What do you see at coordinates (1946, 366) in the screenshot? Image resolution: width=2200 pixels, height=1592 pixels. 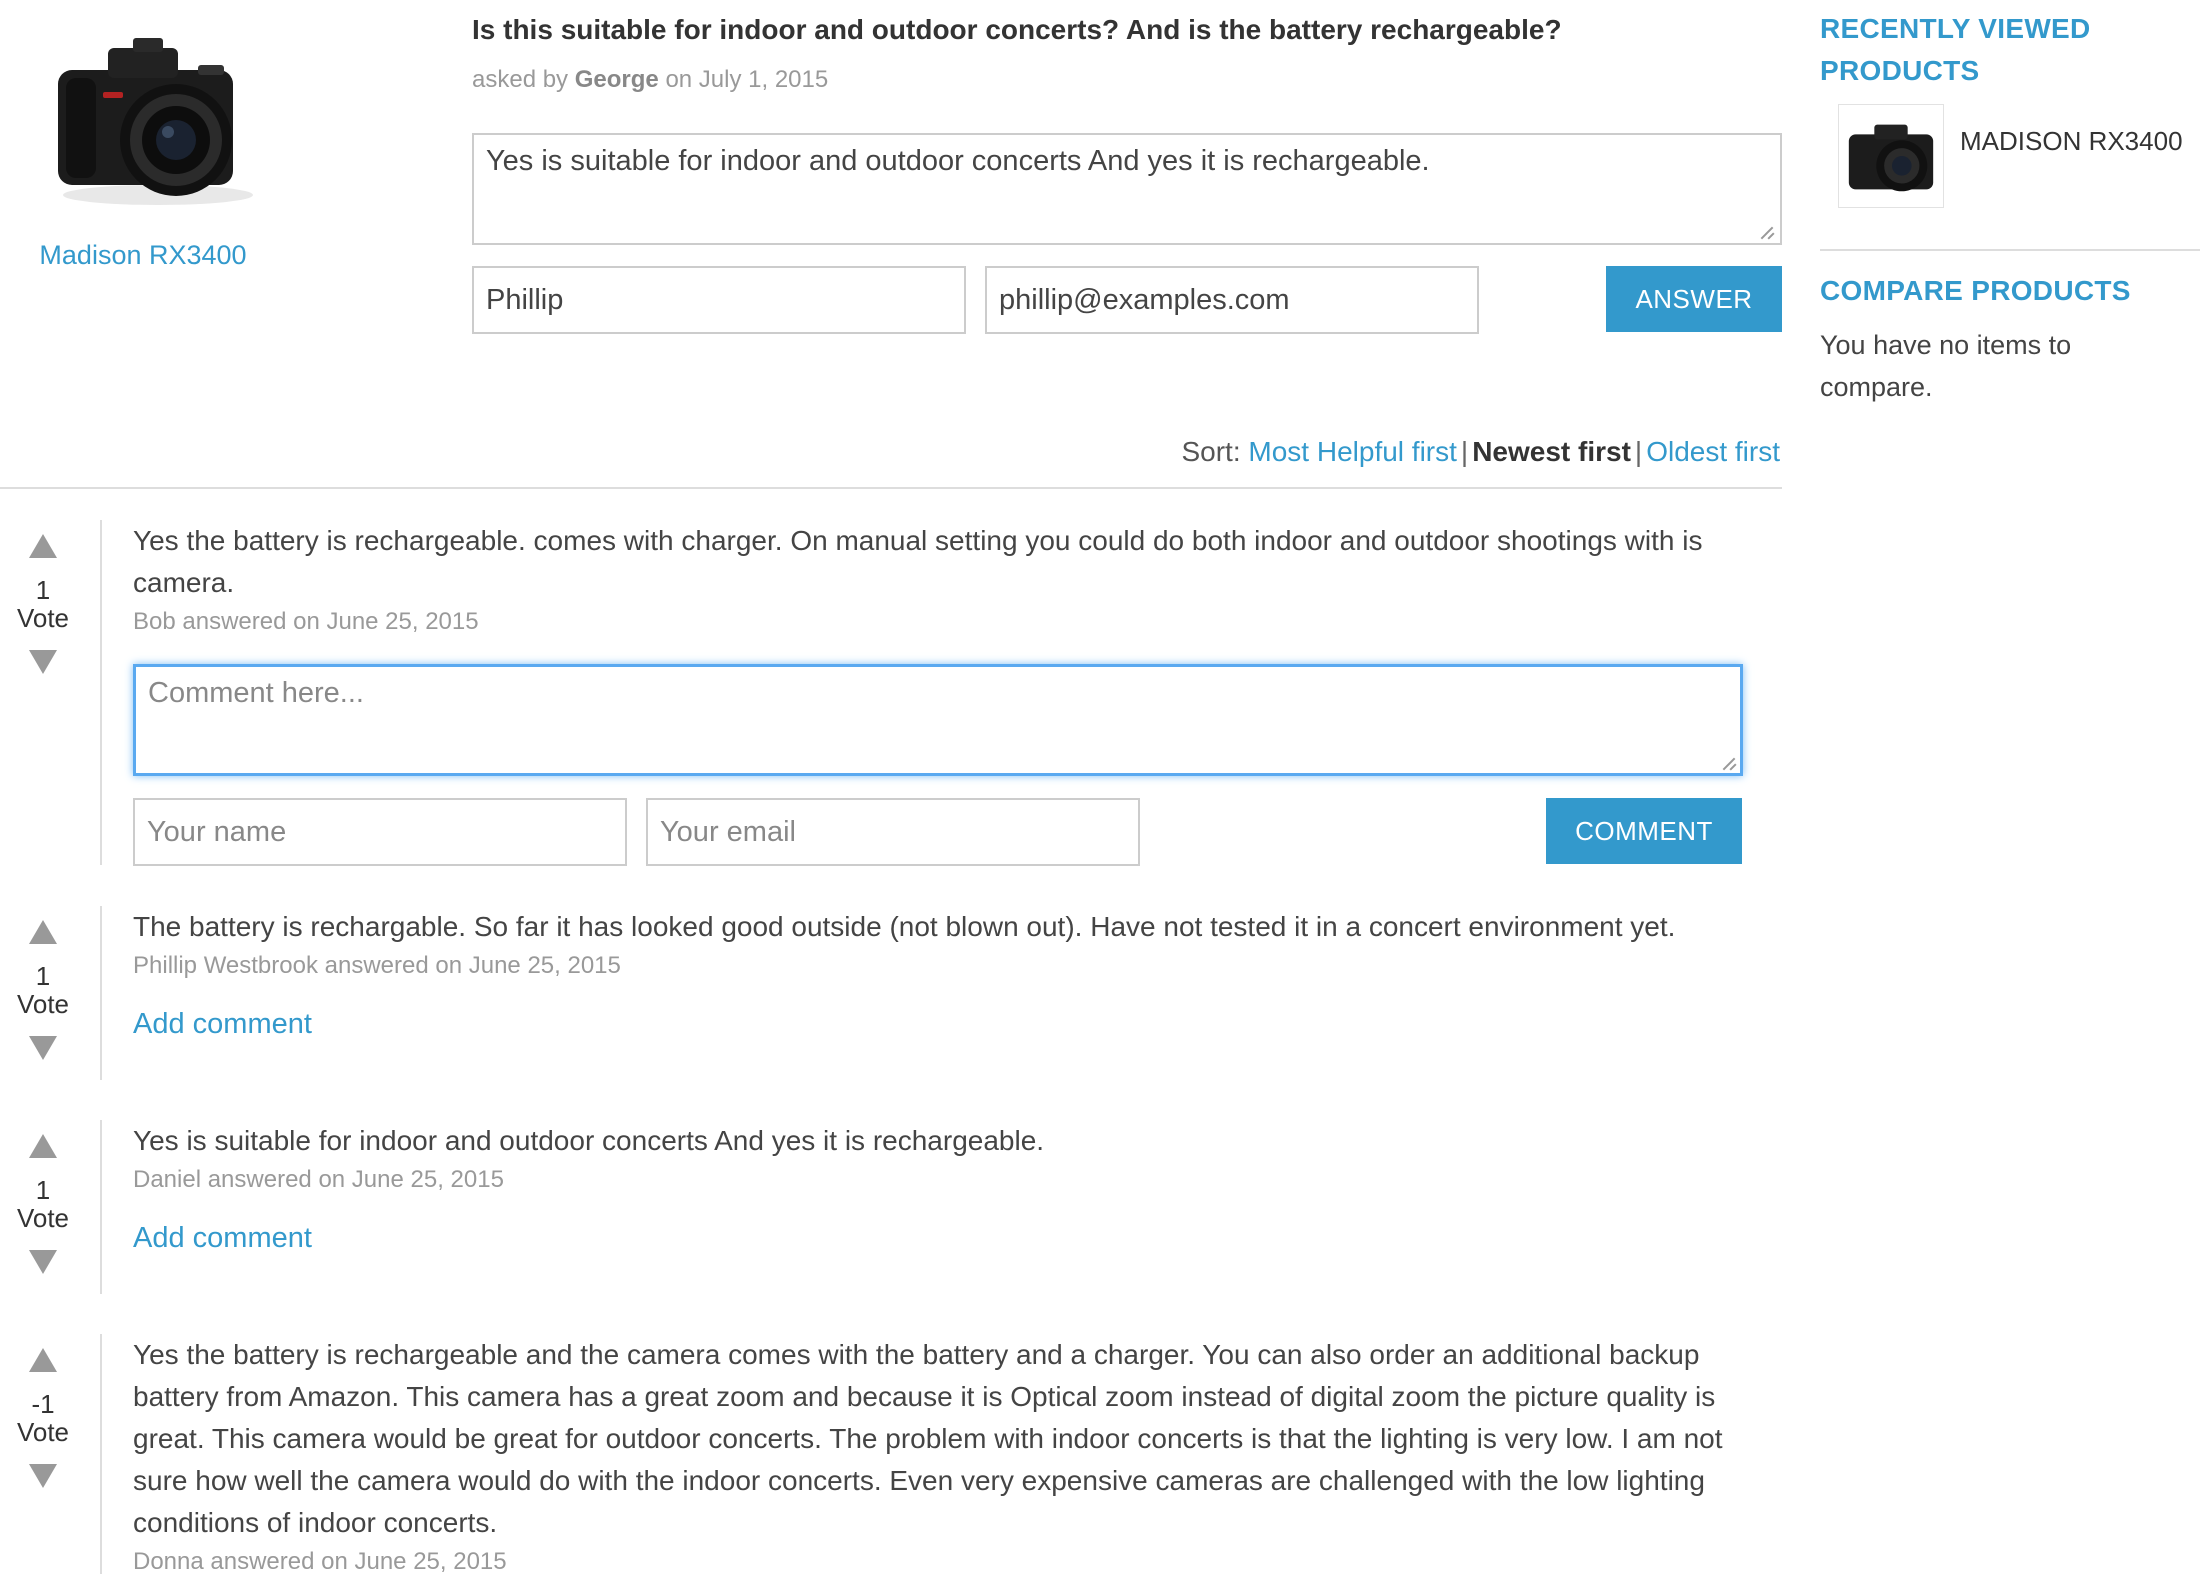 I see `compare-empty-text: You have no items to compare.` at bounding box center [1946, 366].